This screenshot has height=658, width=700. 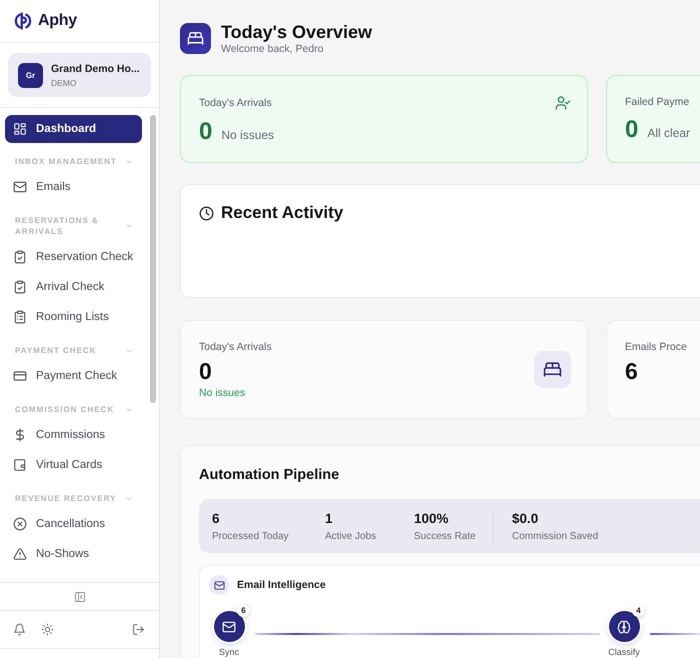 What do you see at coordinates (526, 519) in the screenshot?
I see `summary-value: $0.0` at bounding box center [526, 519].